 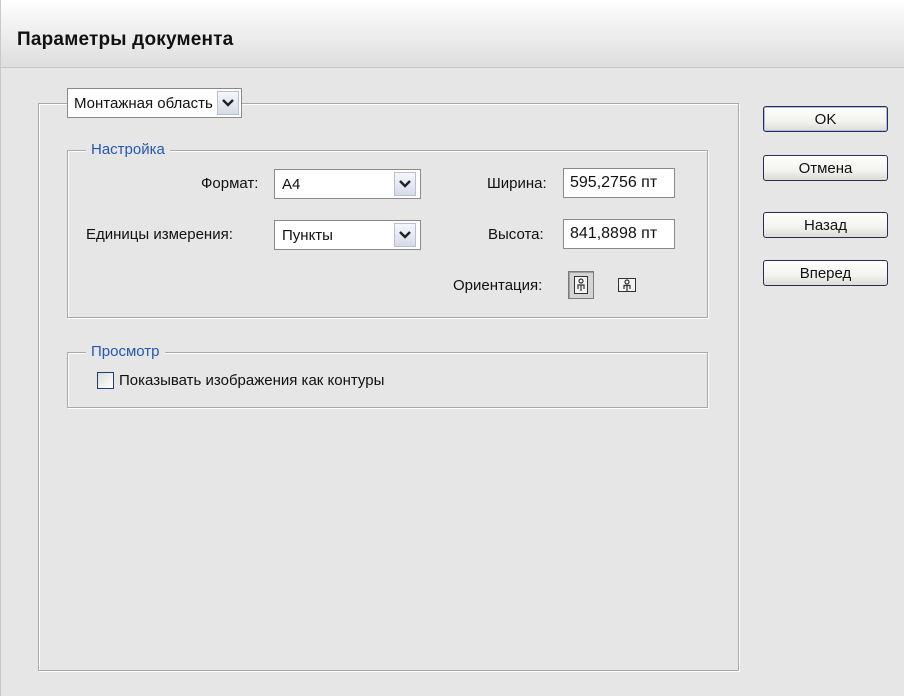 What do you see at coordinates (498, 285) in the screenshot?
I see `orientation-label: Ориентация:` at bounding box center [498, 285].